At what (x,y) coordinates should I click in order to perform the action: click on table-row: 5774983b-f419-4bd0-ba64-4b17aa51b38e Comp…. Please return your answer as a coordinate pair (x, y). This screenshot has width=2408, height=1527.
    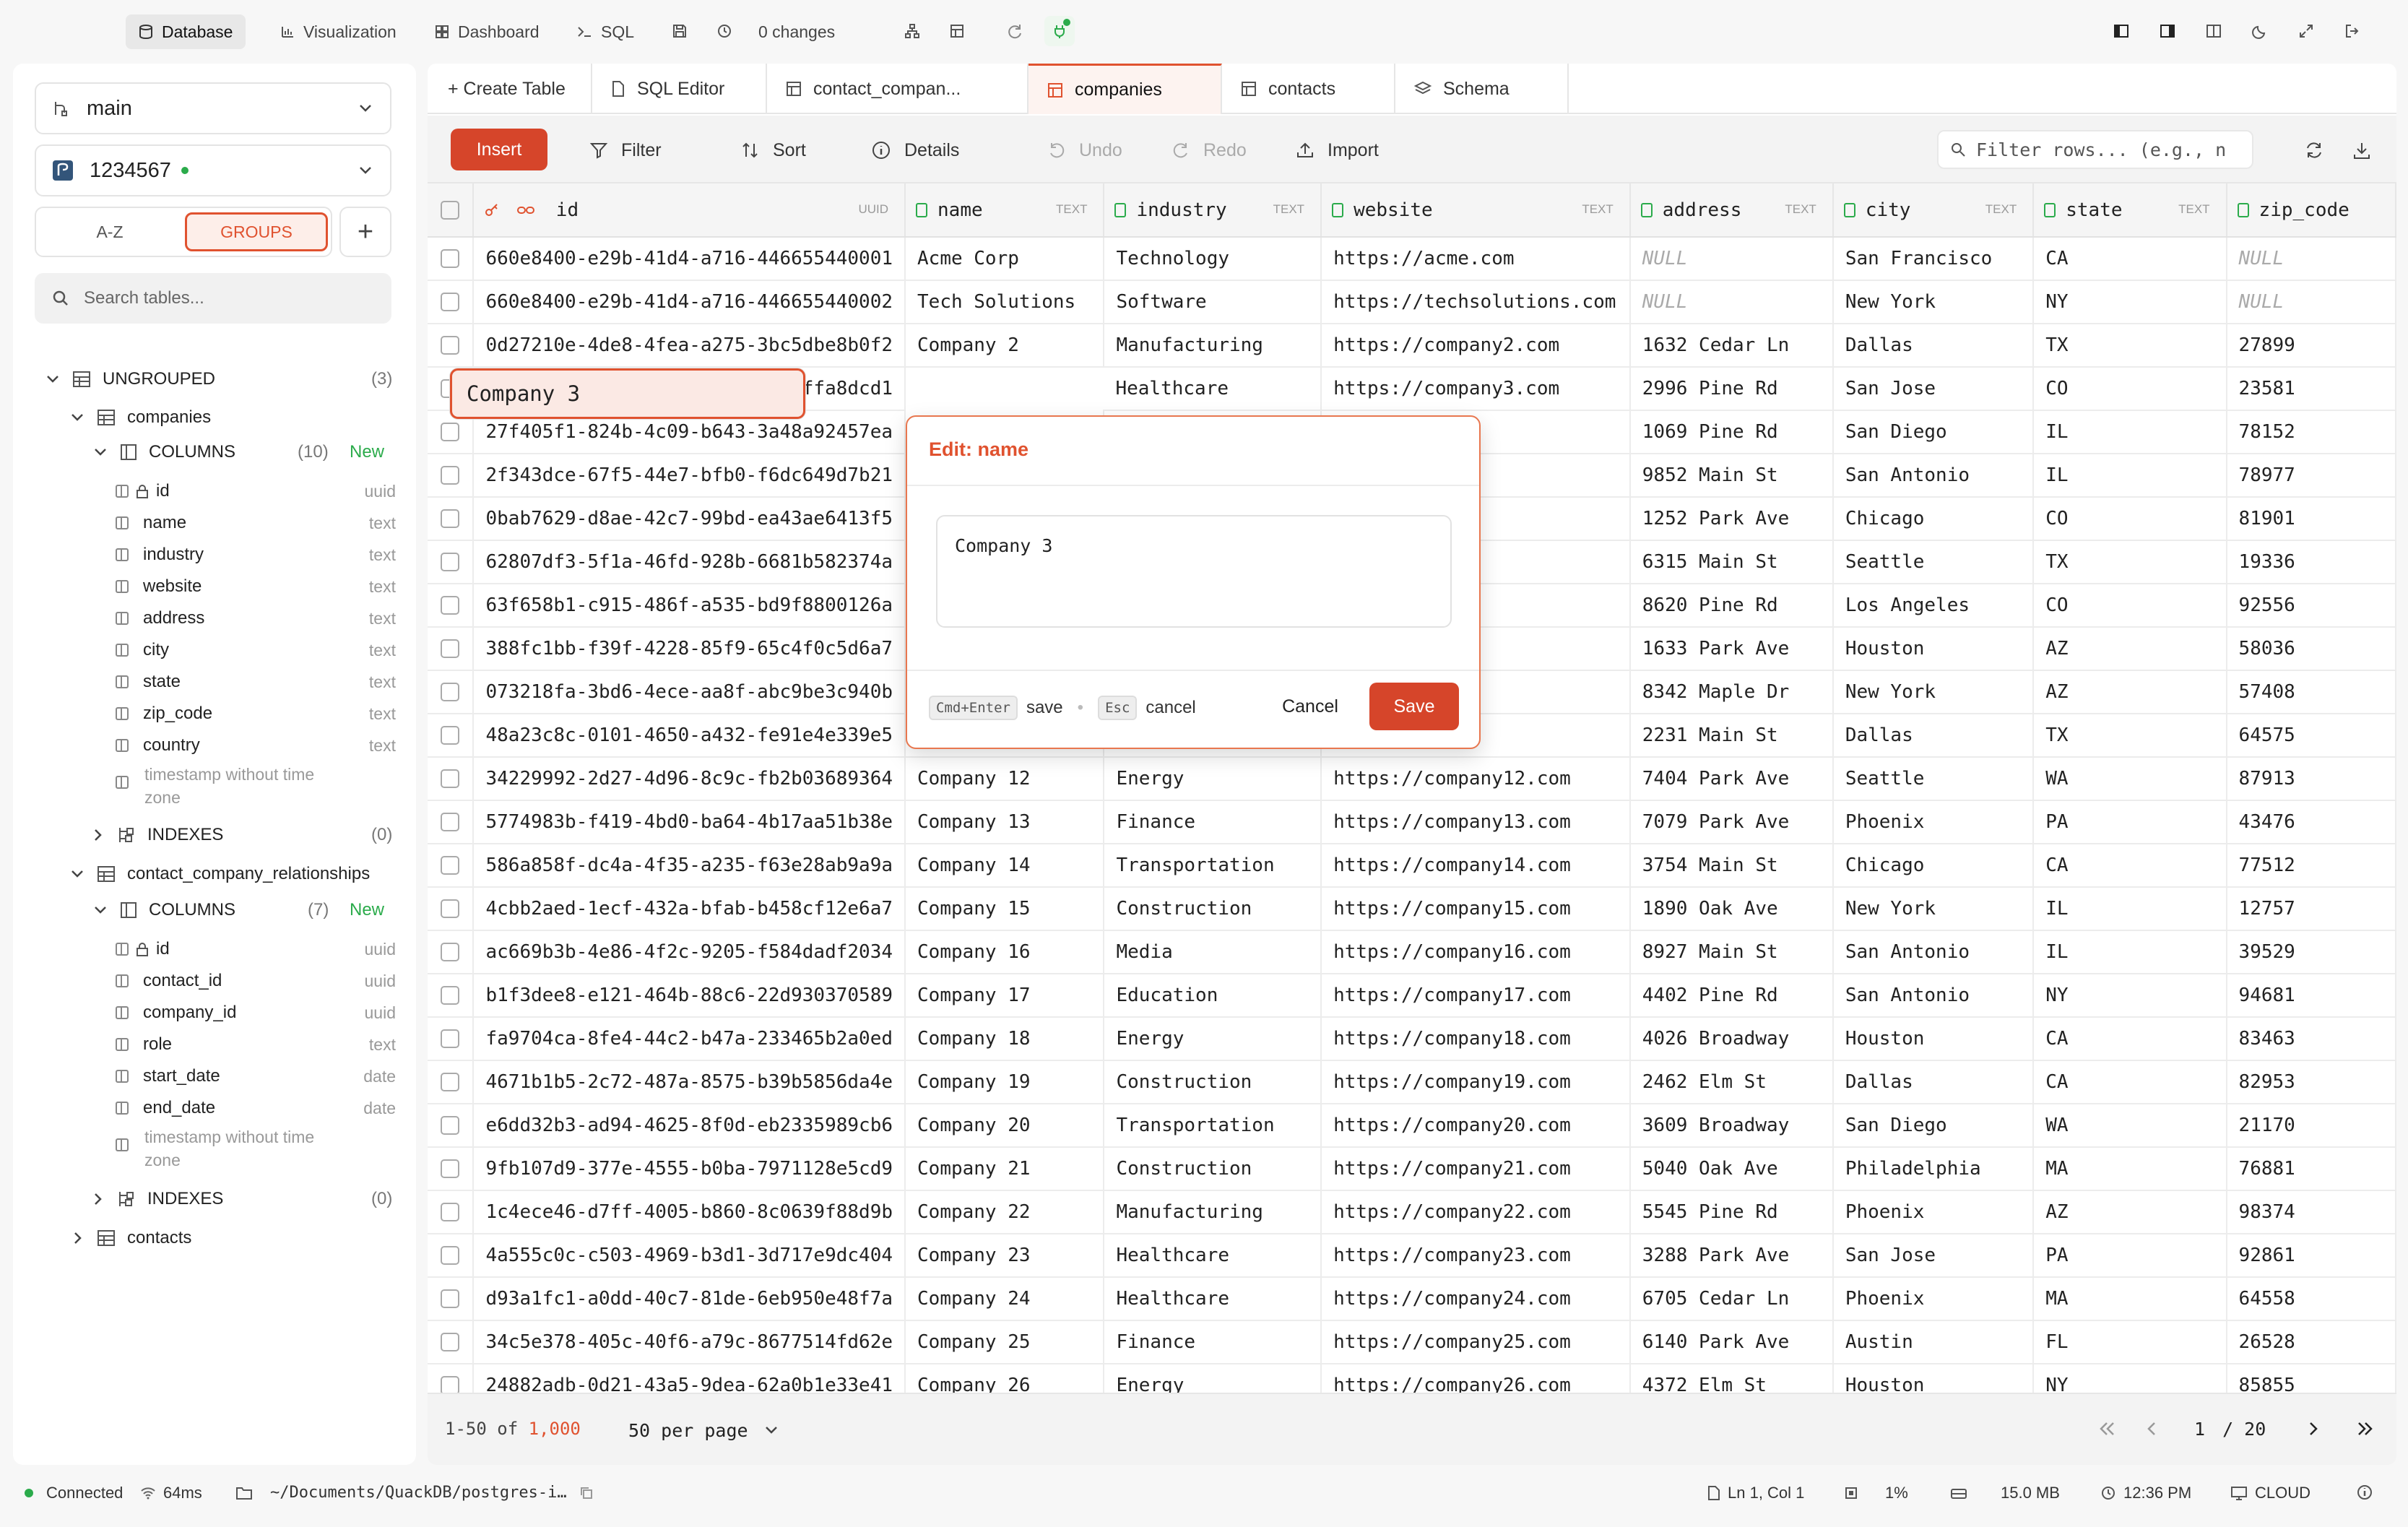
    Looking at the image, I should click on (1412, 822).